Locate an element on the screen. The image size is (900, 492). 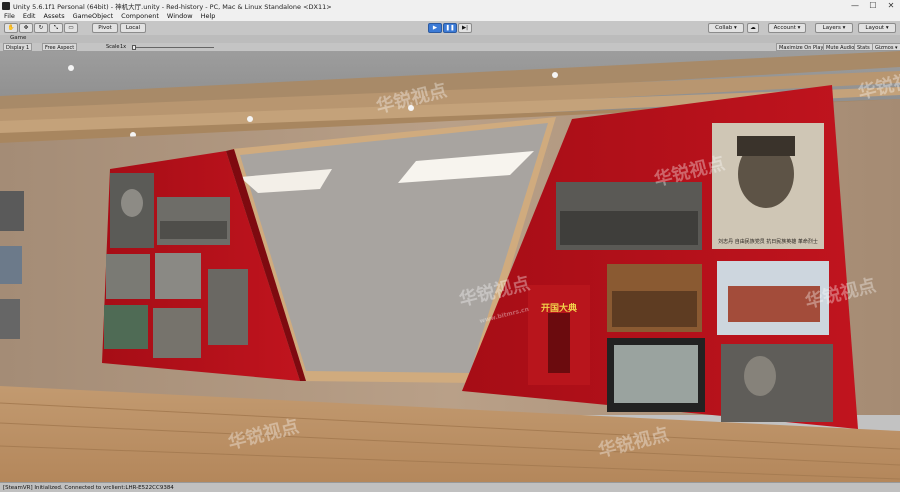
step-button: ▶| is located at coordinates (465, 28).